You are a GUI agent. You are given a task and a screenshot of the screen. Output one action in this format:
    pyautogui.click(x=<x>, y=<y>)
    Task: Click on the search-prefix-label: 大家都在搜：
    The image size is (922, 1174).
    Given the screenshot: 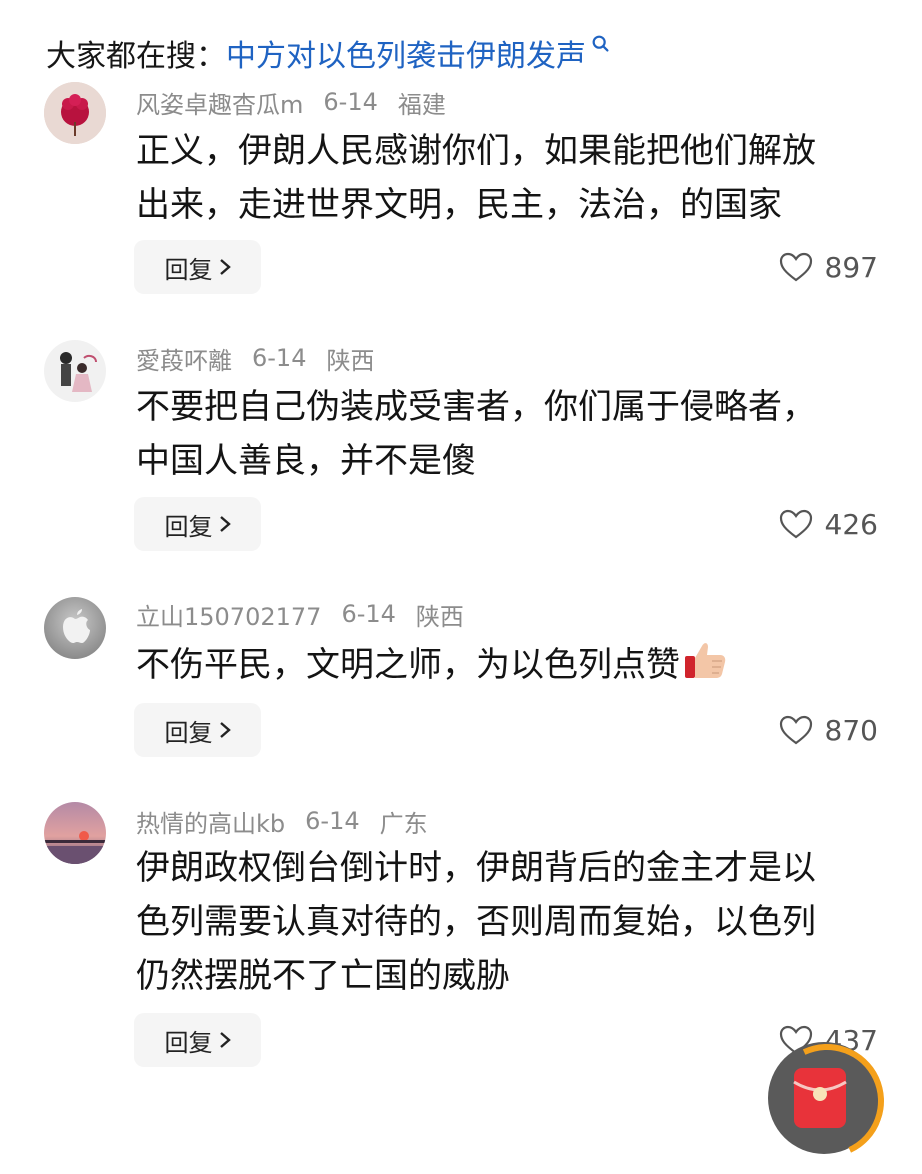 What is the action you would take?
    pyautogui.click(x=136, y=56)
    